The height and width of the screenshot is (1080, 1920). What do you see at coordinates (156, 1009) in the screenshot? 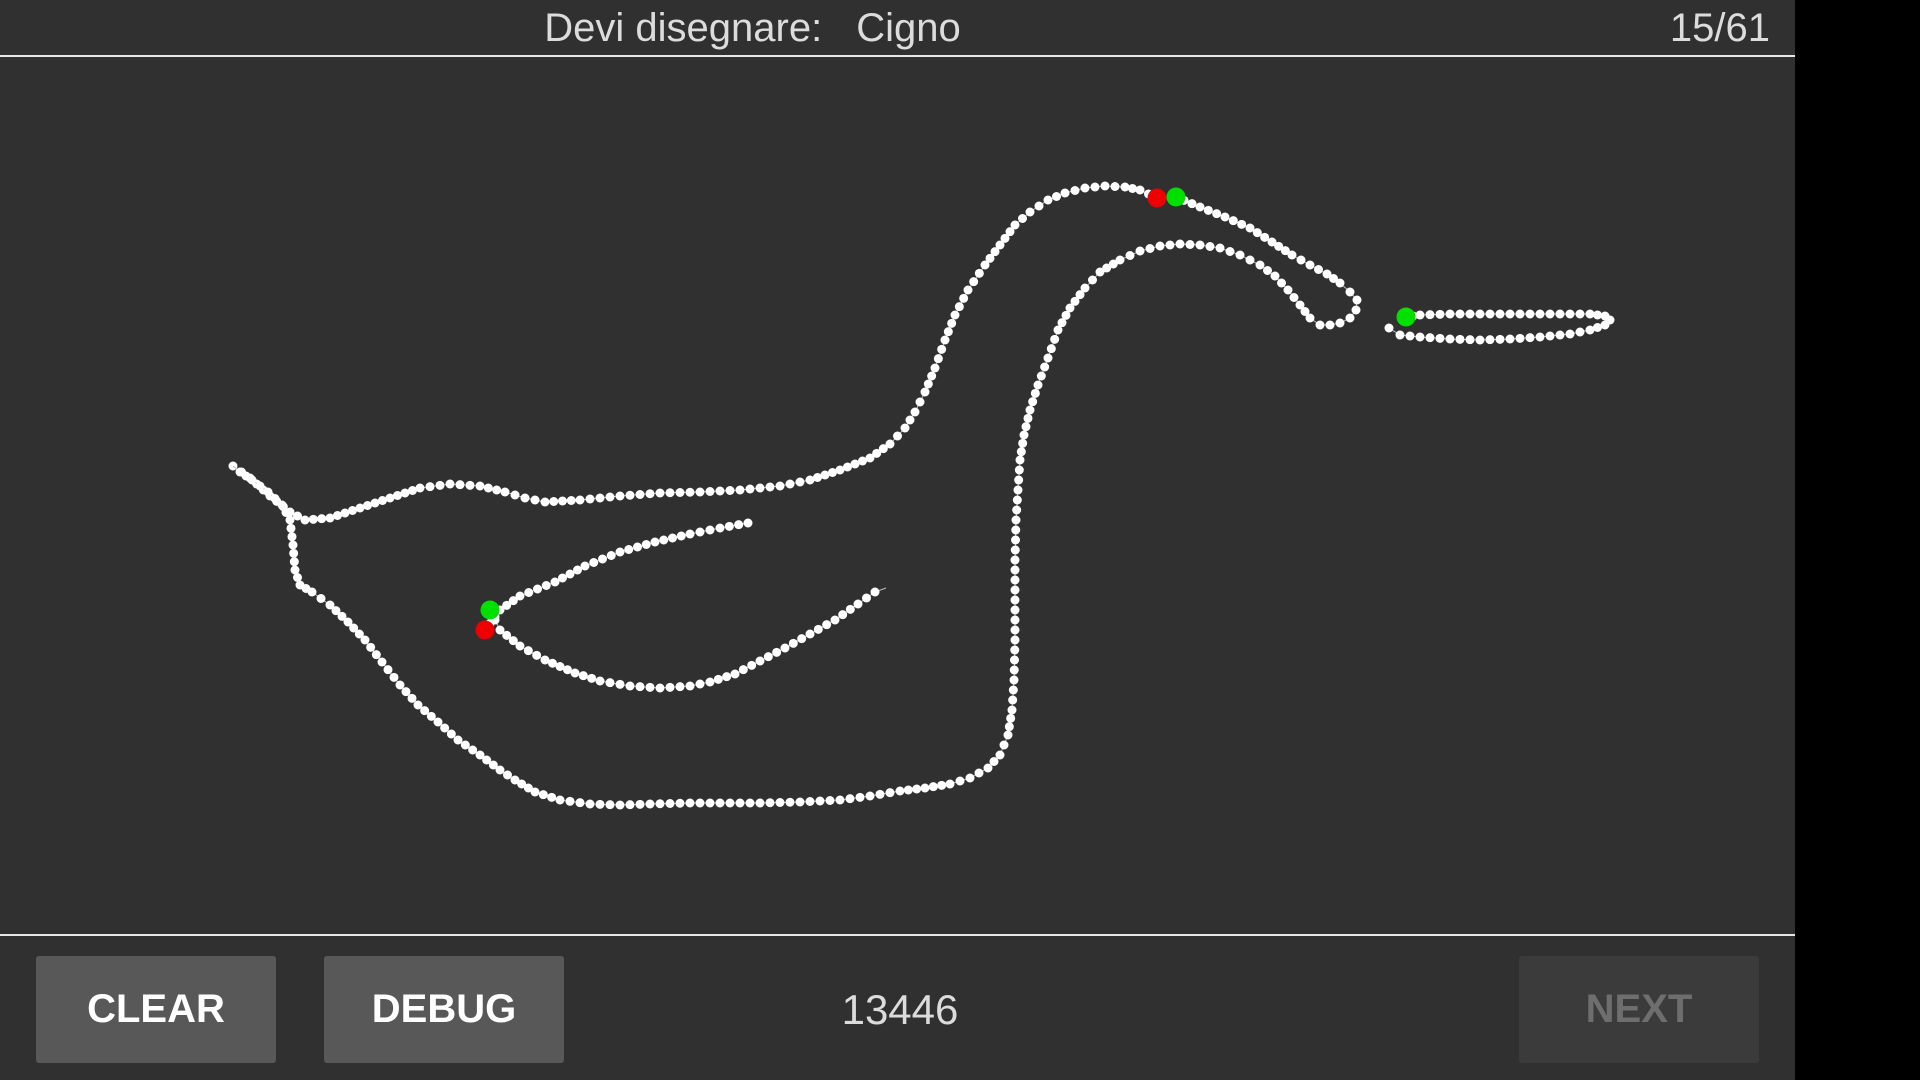
I see `clear-button: CLEAR` at bounding box center [156, 1009].